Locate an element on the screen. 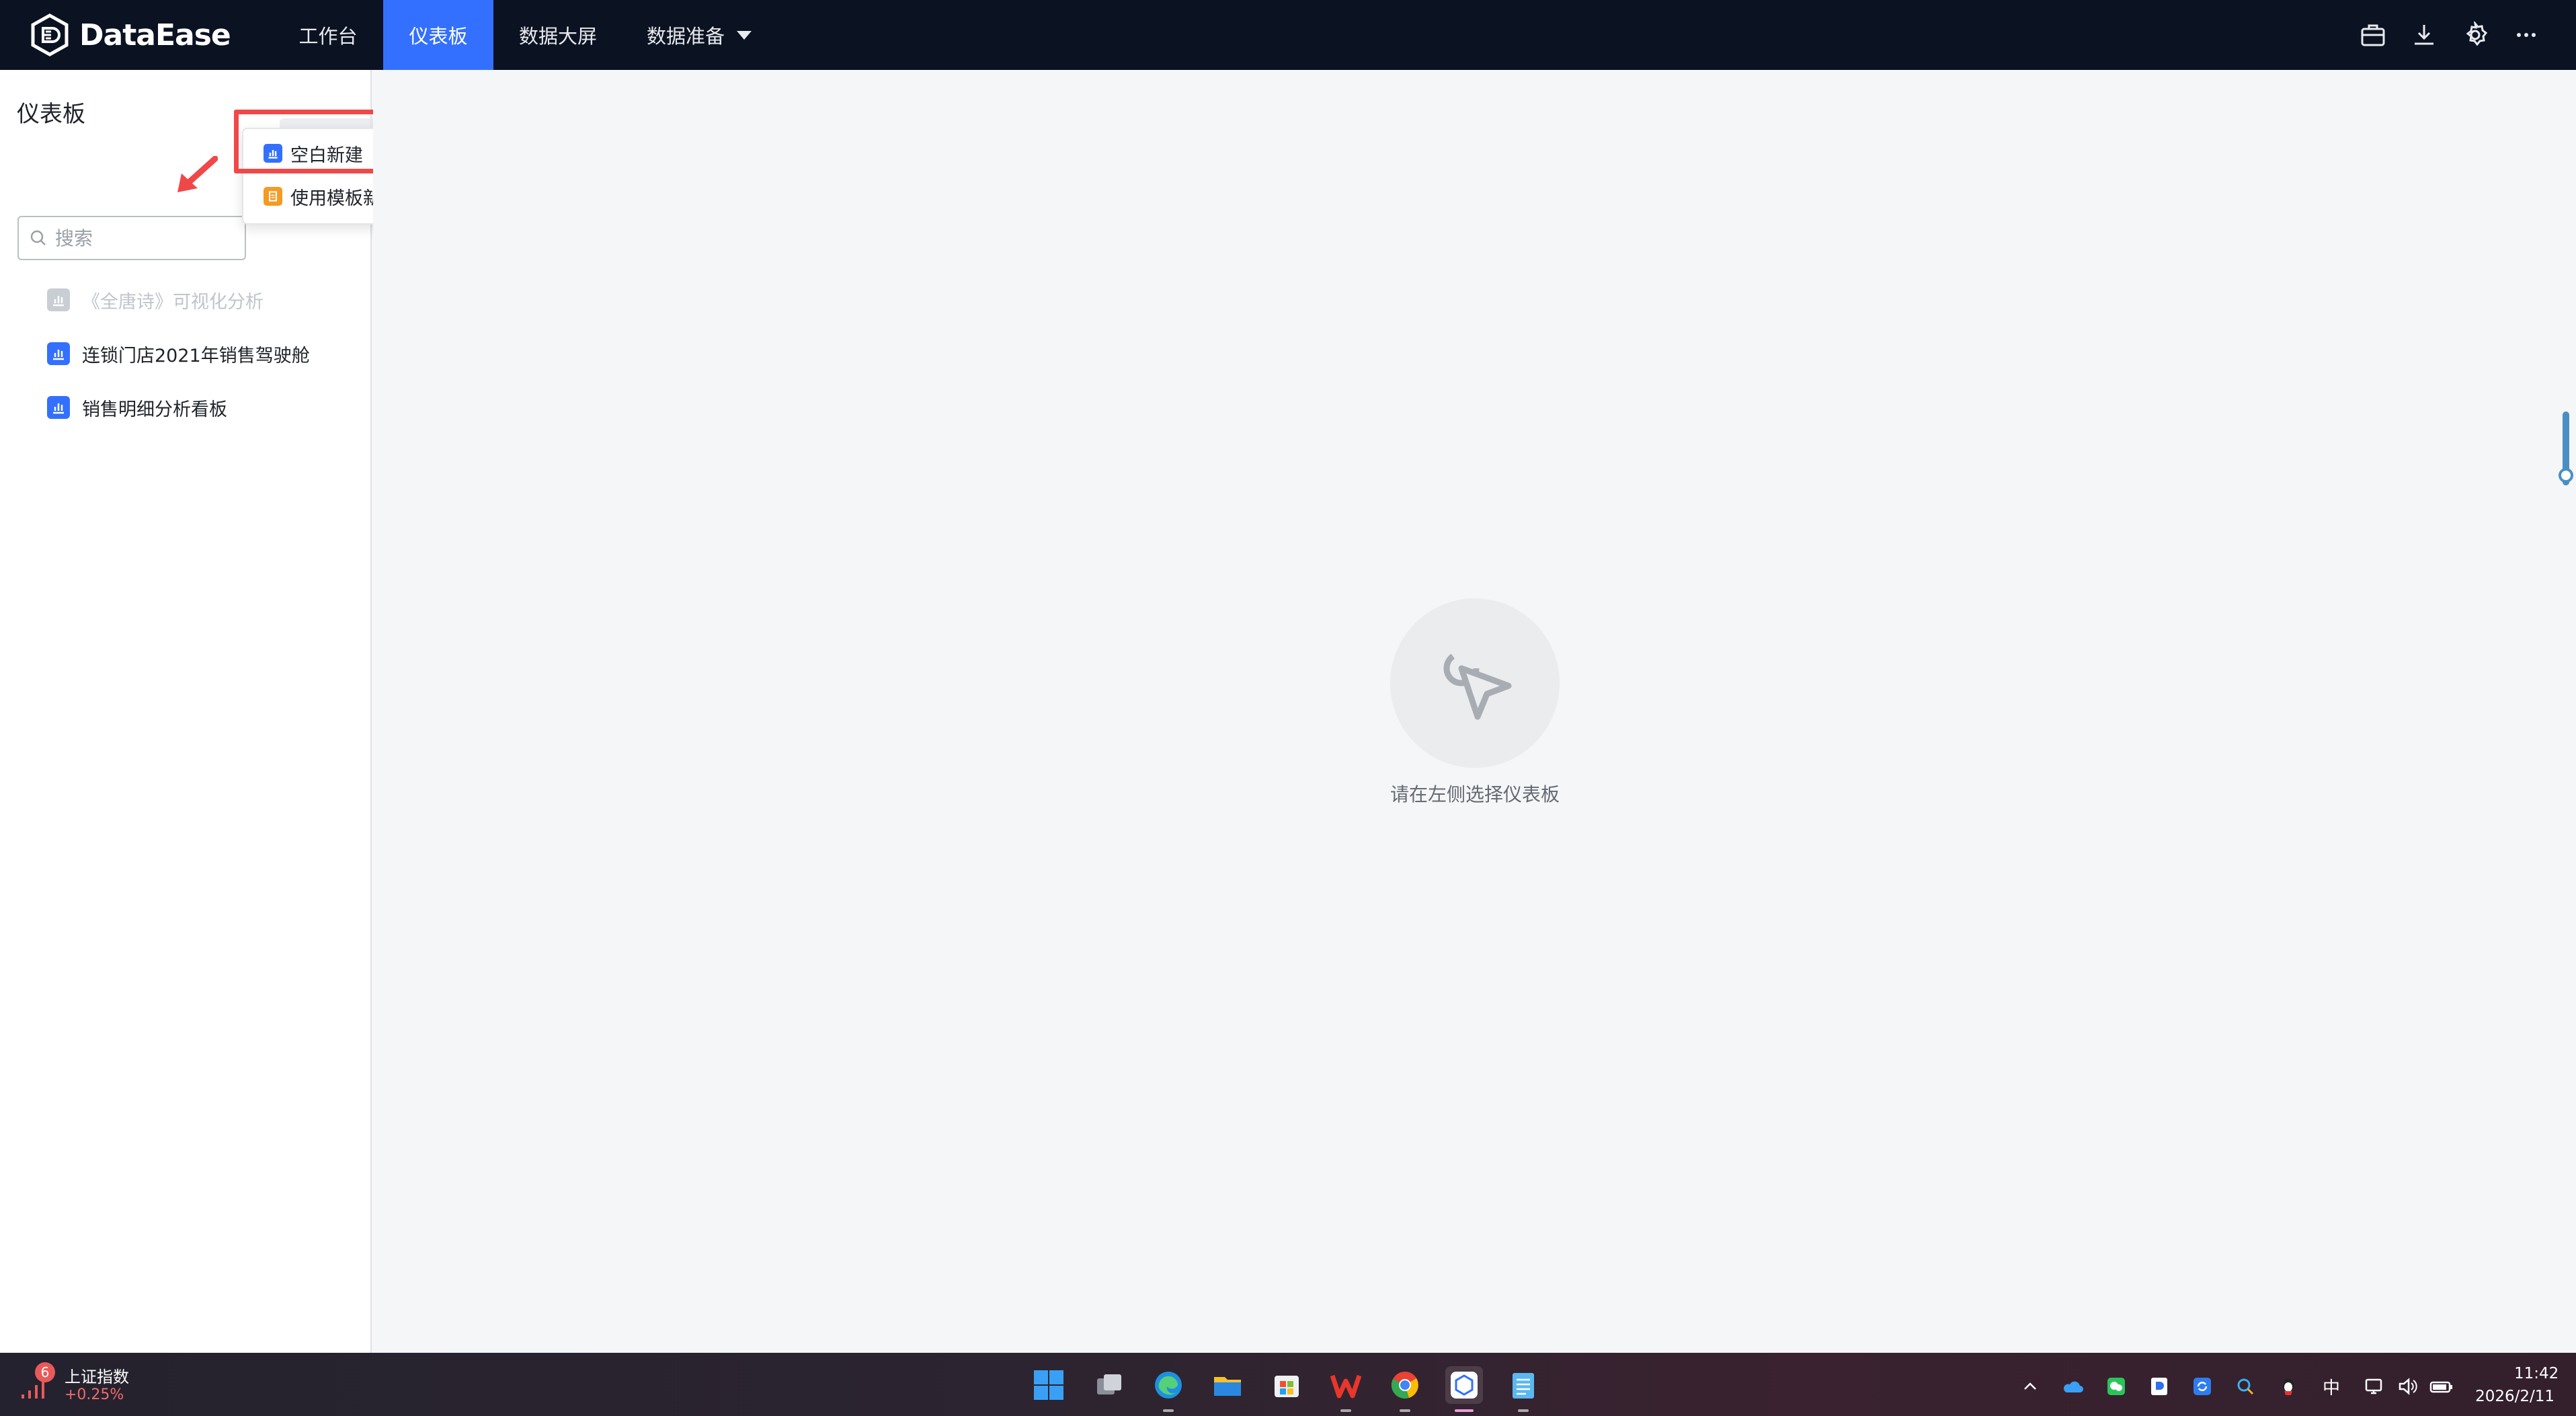 This screenshot has width=2576, height=1416. download-icon is located at coordinates (2424, 35).